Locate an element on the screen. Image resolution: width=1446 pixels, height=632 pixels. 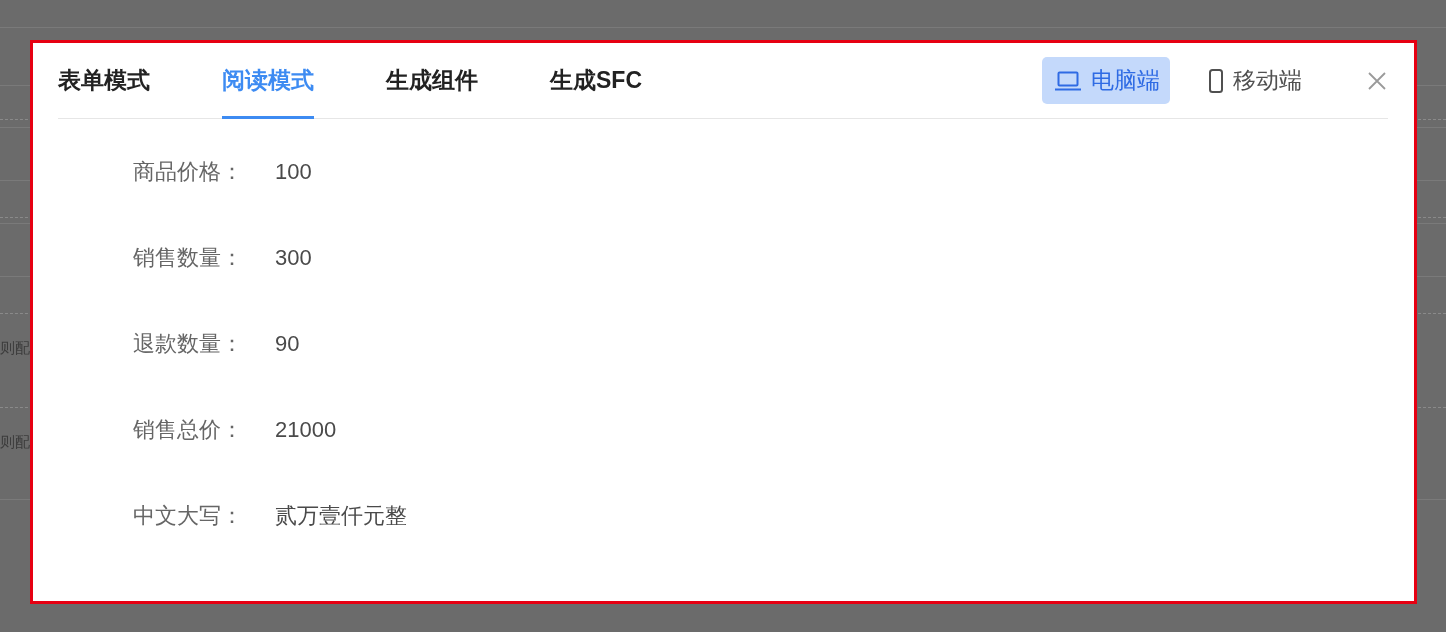
field-label: 中文大写： is located at coordinates (188, 516).